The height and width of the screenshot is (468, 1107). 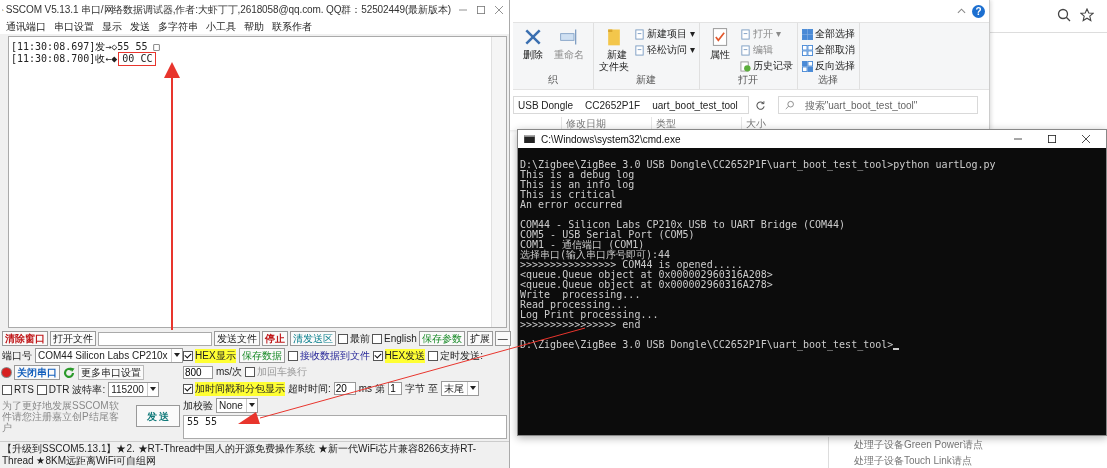 I want to click on send-file-button: 发送文件, so click(x=237, y=338).